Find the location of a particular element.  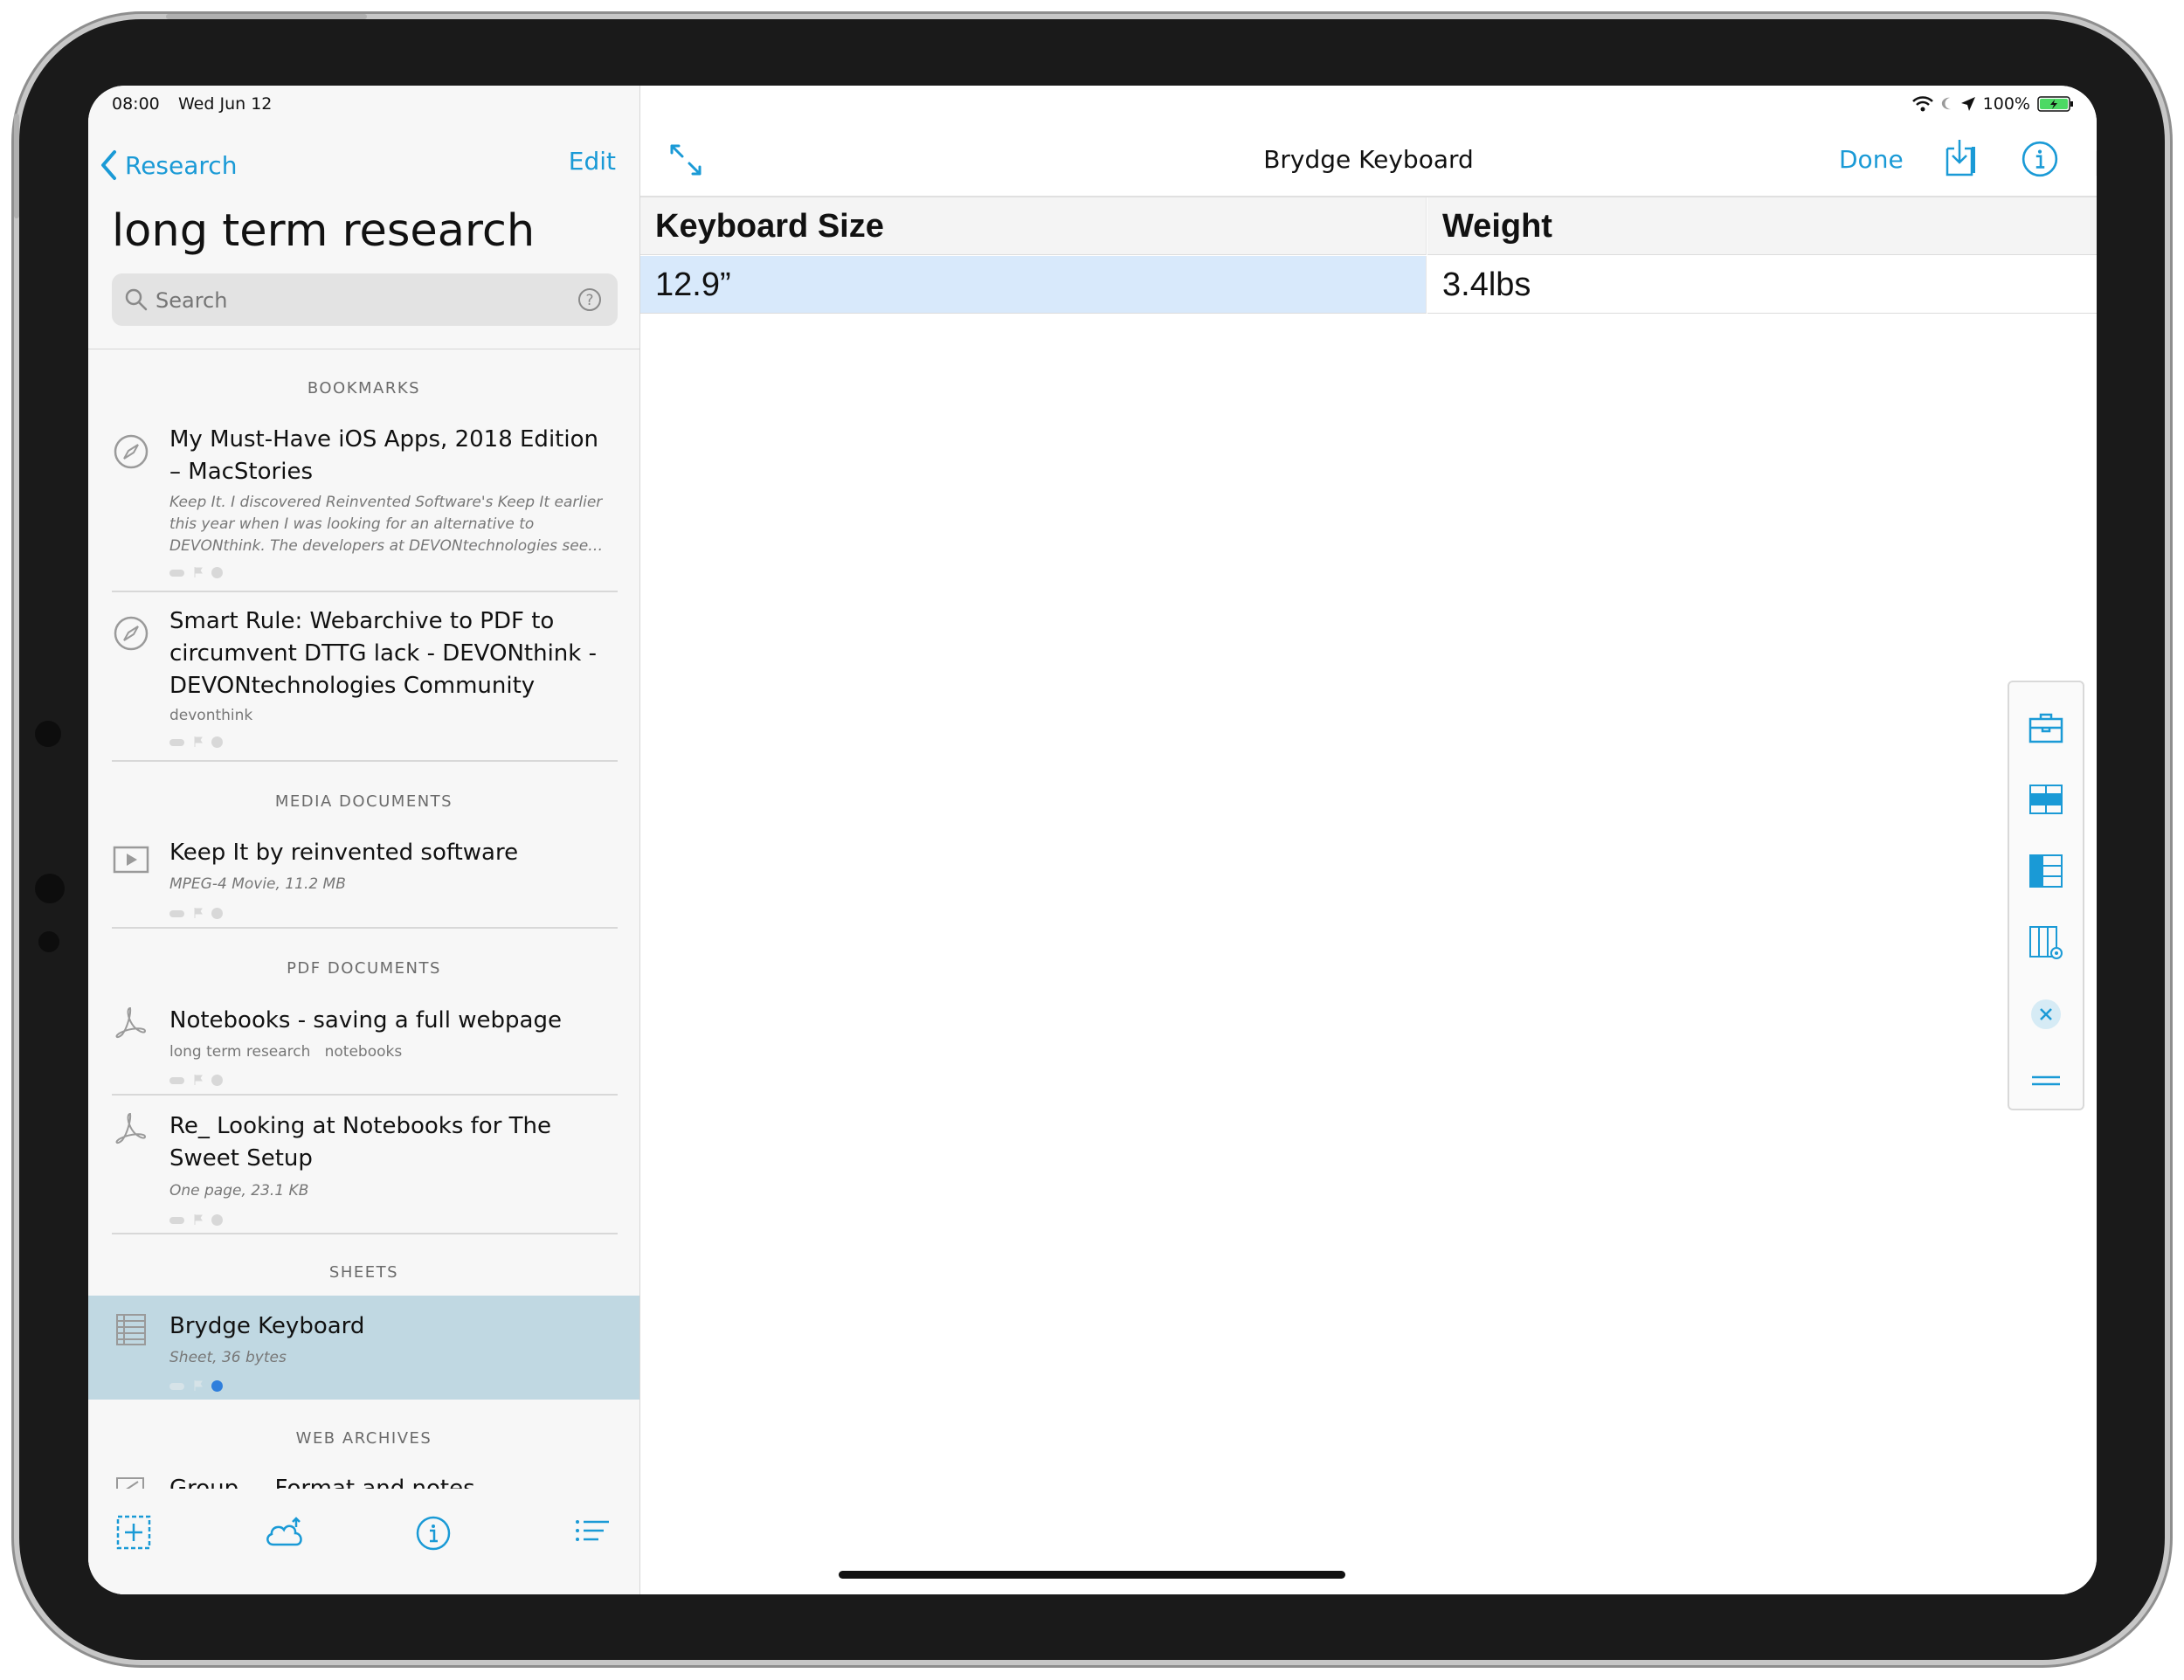

camera-lens is located at coordinates (50, 888).